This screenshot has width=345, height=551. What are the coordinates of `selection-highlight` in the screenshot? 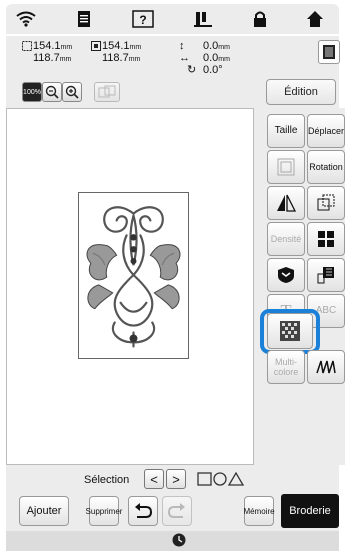 It's located at (290, 331).